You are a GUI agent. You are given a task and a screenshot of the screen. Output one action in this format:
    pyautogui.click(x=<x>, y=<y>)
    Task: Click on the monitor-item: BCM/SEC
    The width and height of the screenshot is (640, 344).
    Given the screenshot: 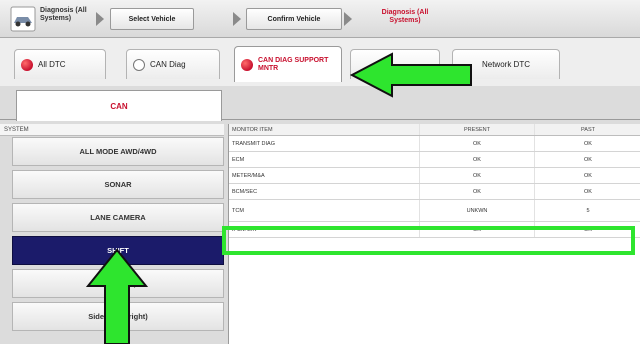 What is the action you would take?
    pyautogui.click(x=245, y=191)
    